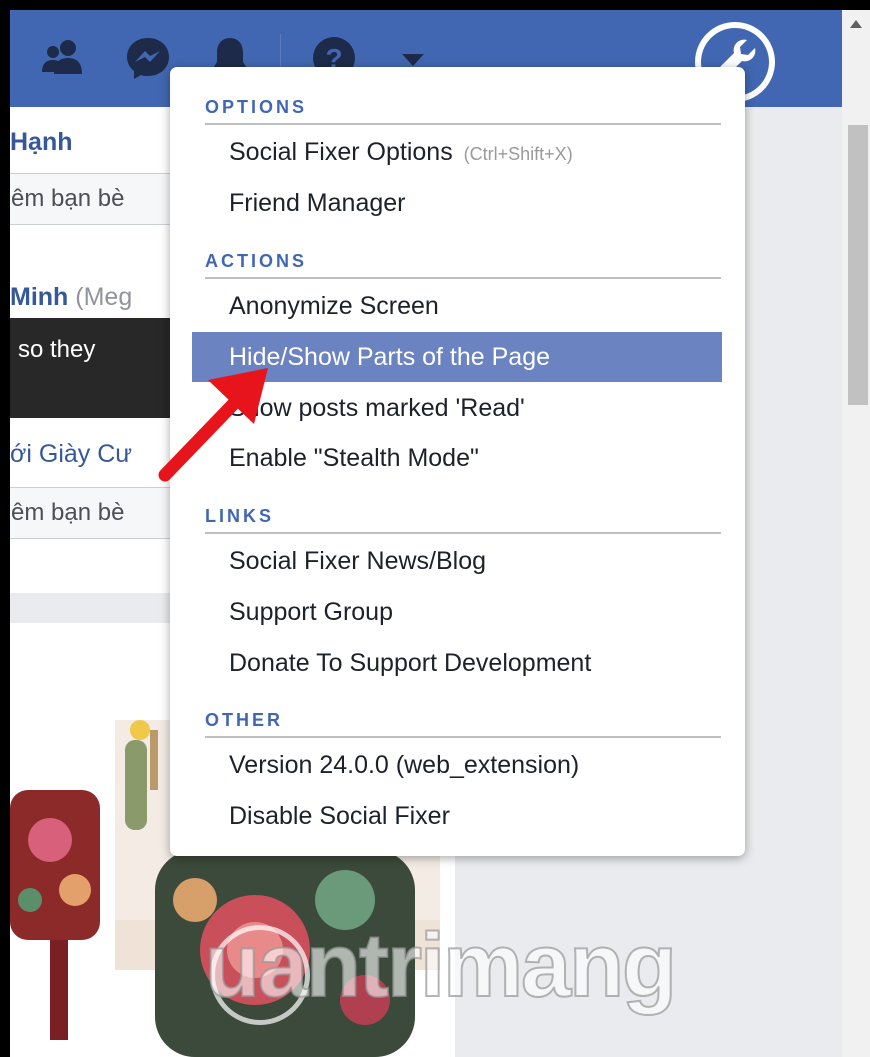 The width and height of the screenshot is (870, 1057). What do you see at coordinates (463, 724) in the screenshot?
I see `section-header-other: OTHER` at bounding box center [463, 724].